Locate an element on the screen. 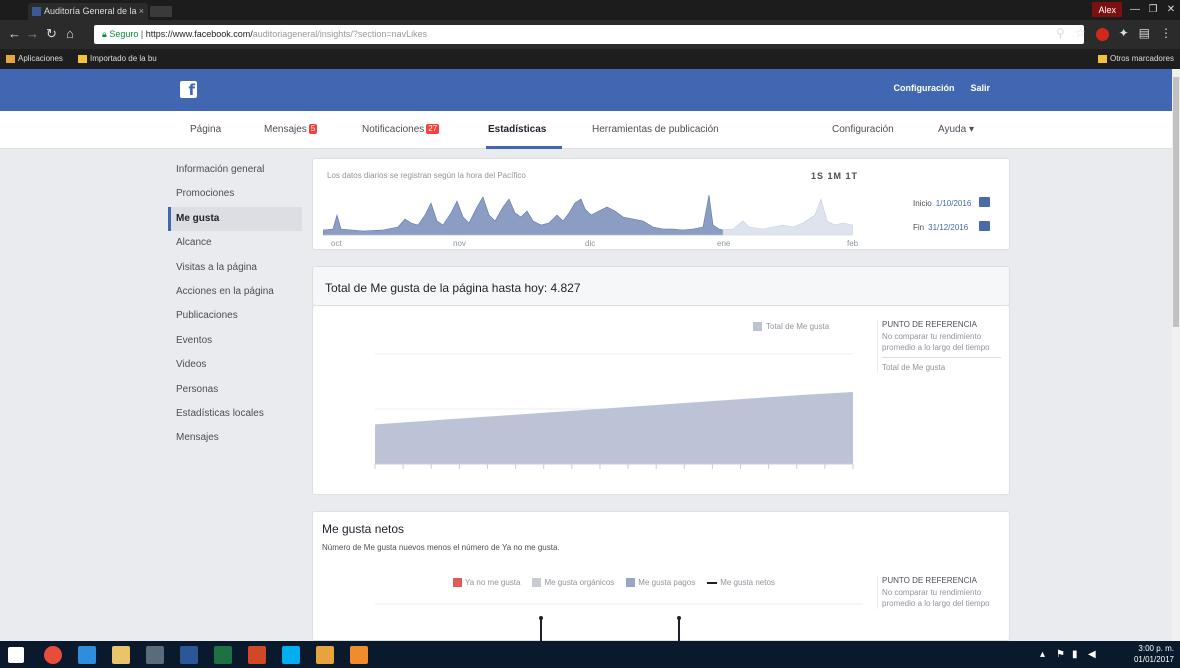 Image resolution: width=1180 pixels, height=668 pixels. lock-icon: 🔒︎ is located at coordinates (104, 34).